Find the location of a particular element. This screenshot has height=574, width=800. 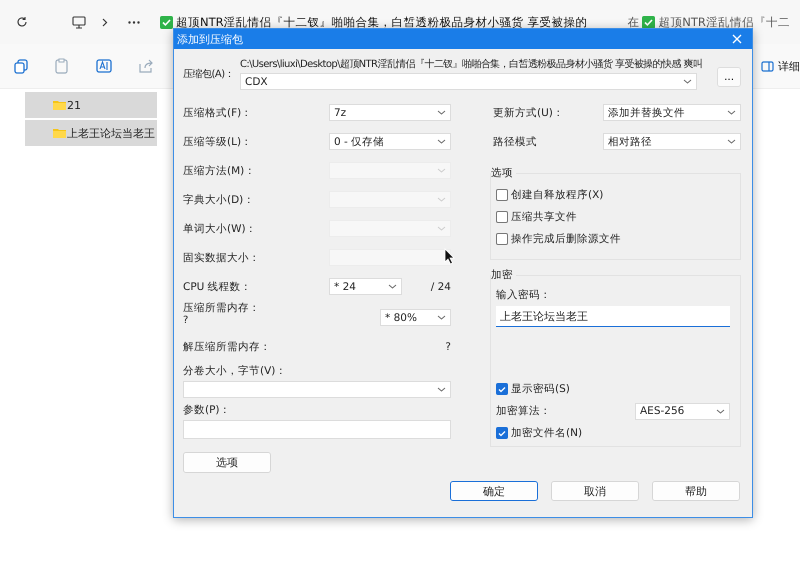

refresh-icon is located at coordinates (22, 22).